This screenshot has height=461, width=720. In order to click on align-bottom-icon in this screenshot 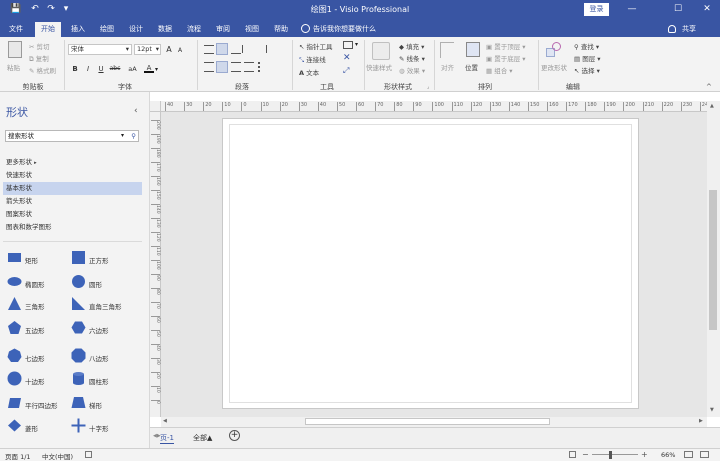, I will do `click(236, 49)`.